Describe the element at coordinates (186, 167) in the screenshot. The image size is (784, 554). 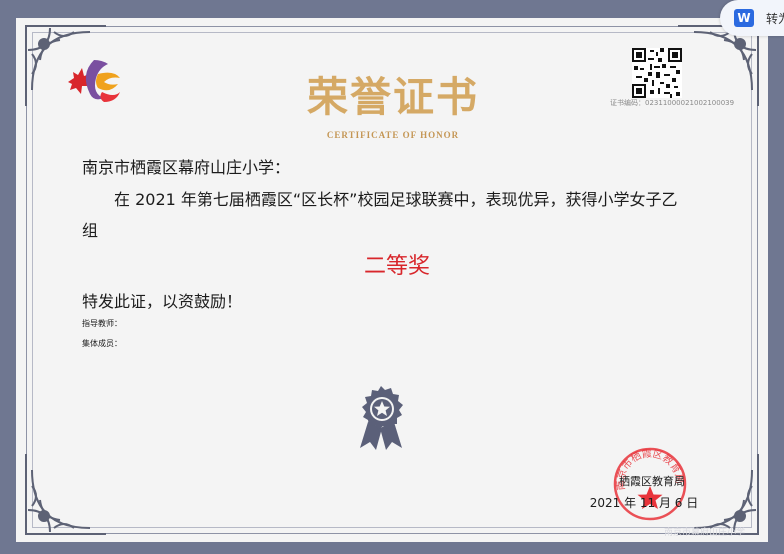
I see `recipient-name: 南京市栖霞区幕府山庄小学：` at that location.